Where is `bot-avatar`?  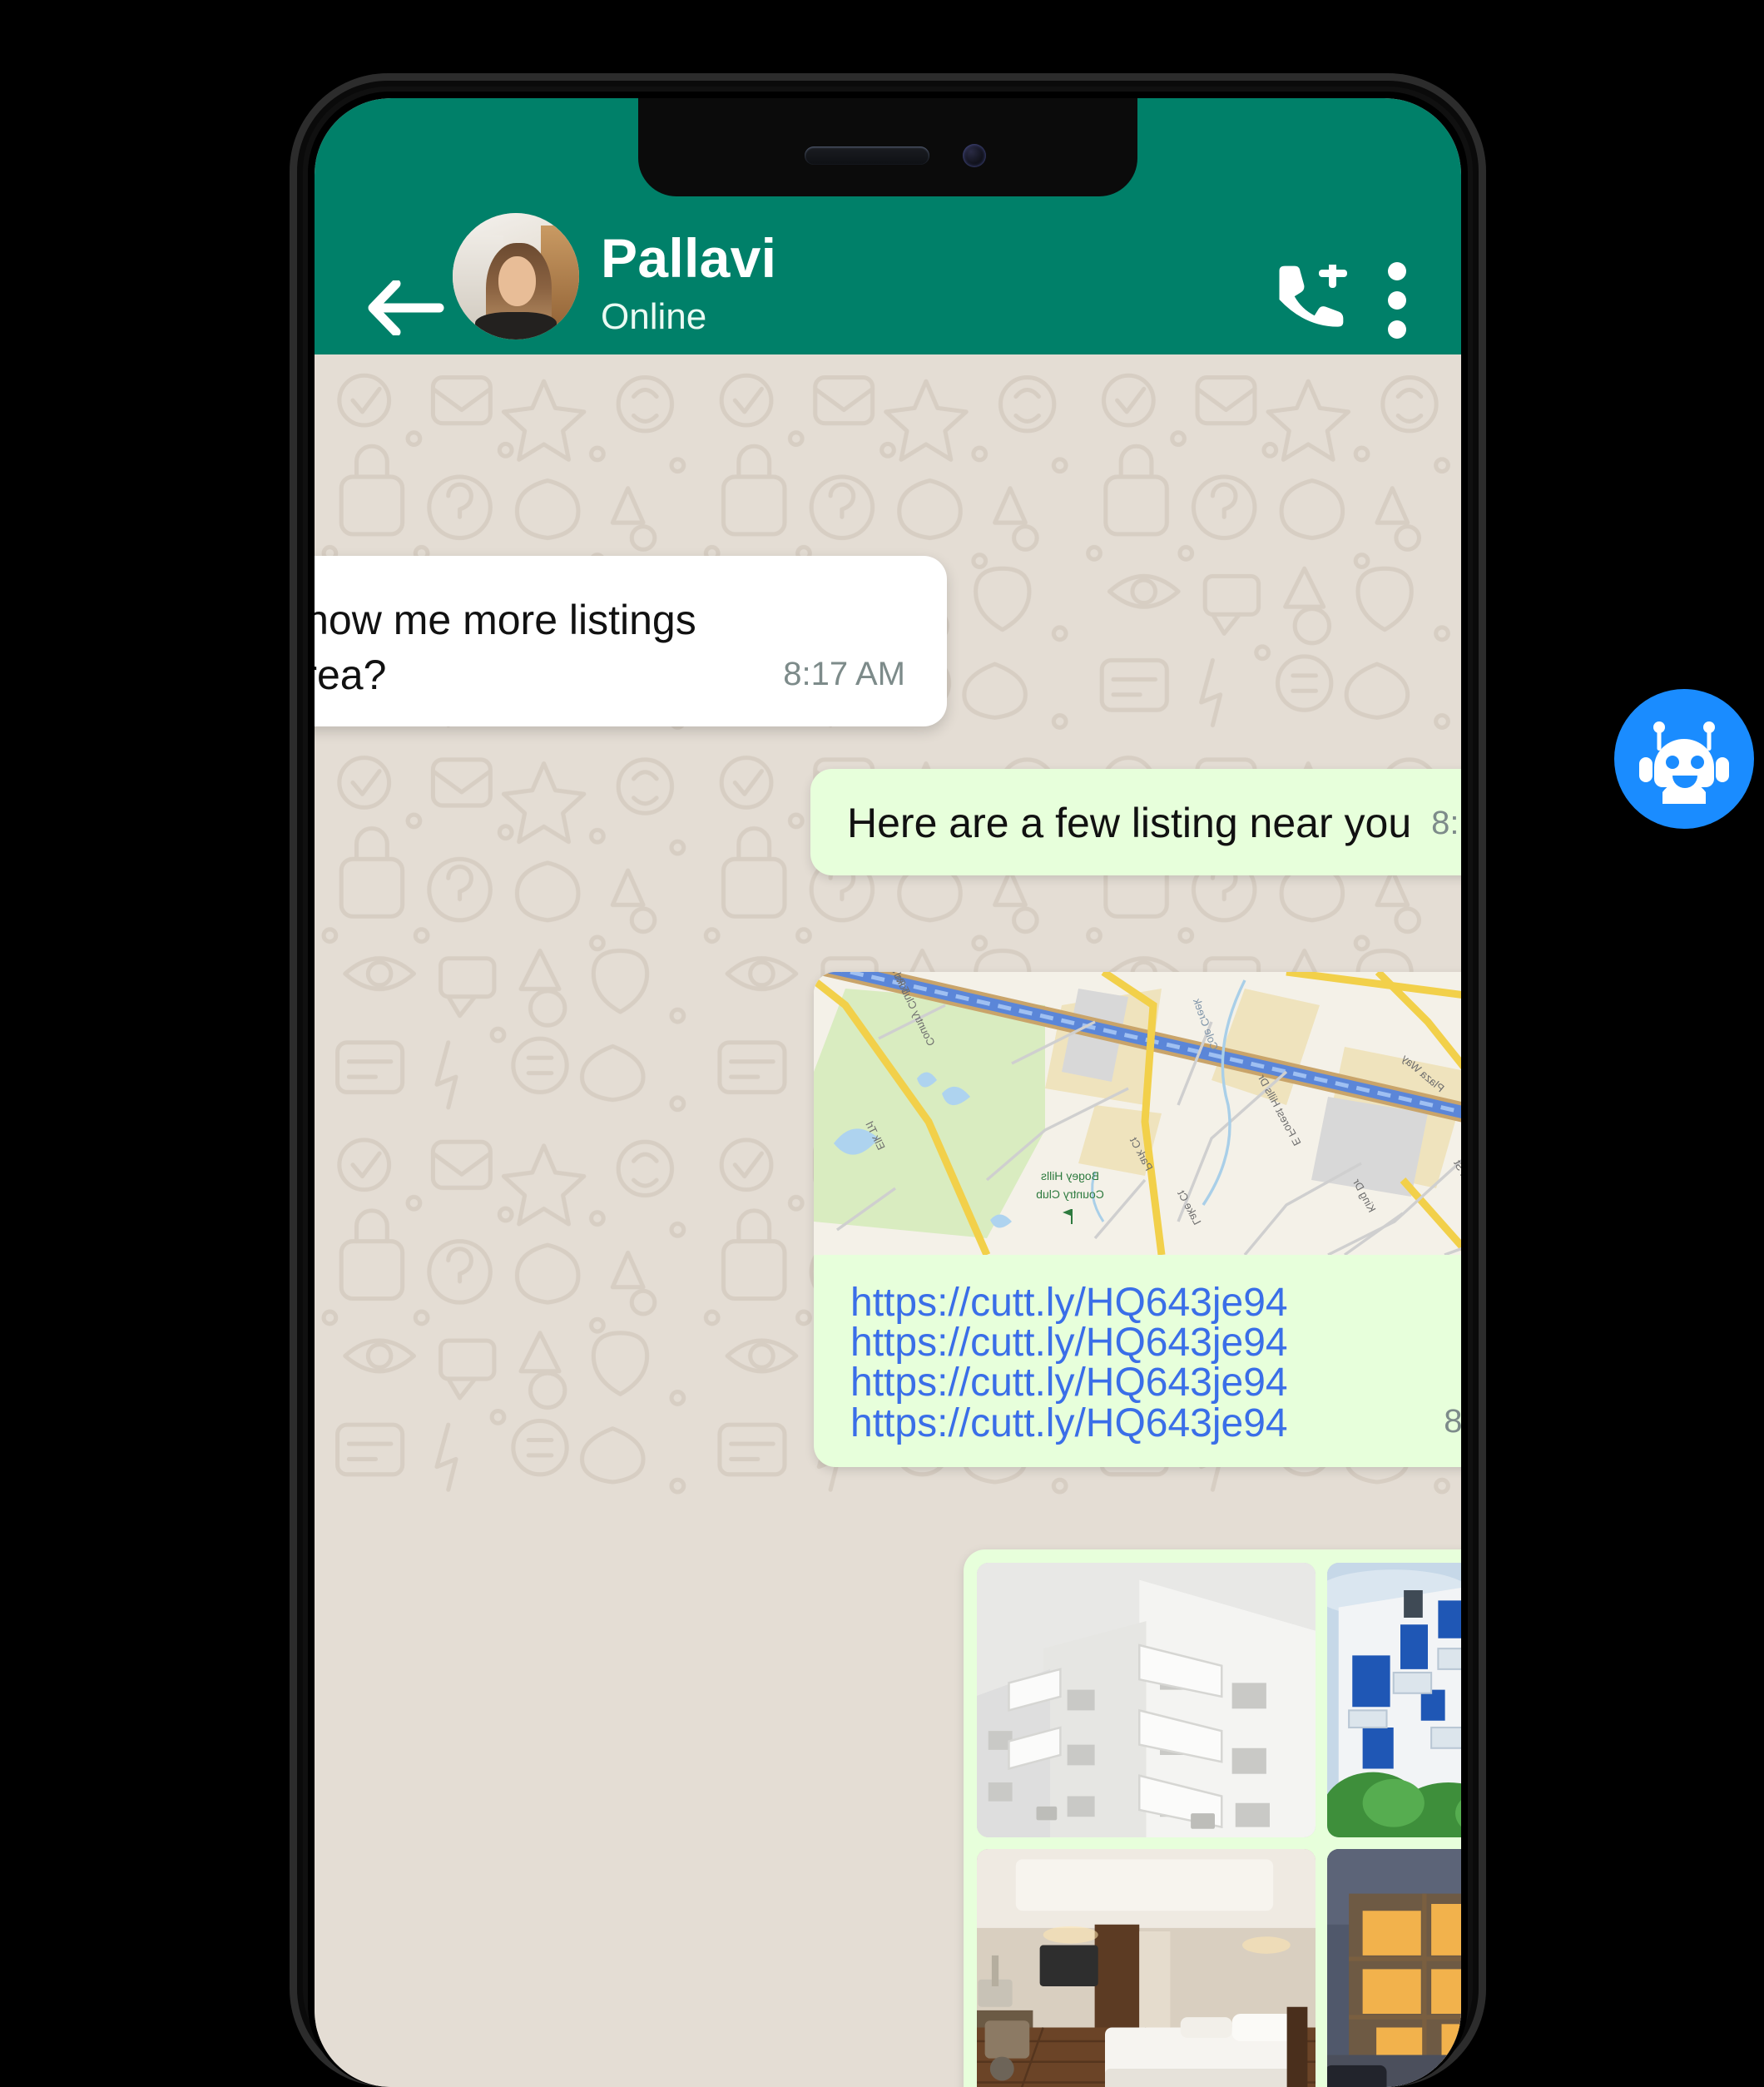
bot-avatar is located at coordinates (1684, 759).